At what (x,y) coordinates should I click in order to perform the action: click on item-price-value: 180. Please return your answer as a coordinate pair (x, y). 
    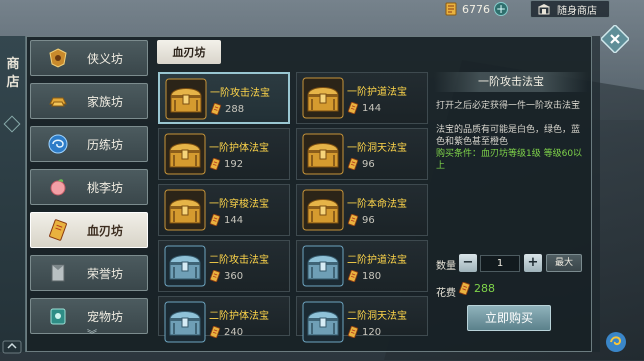
    Looking at the image, I should click on (372, 276).